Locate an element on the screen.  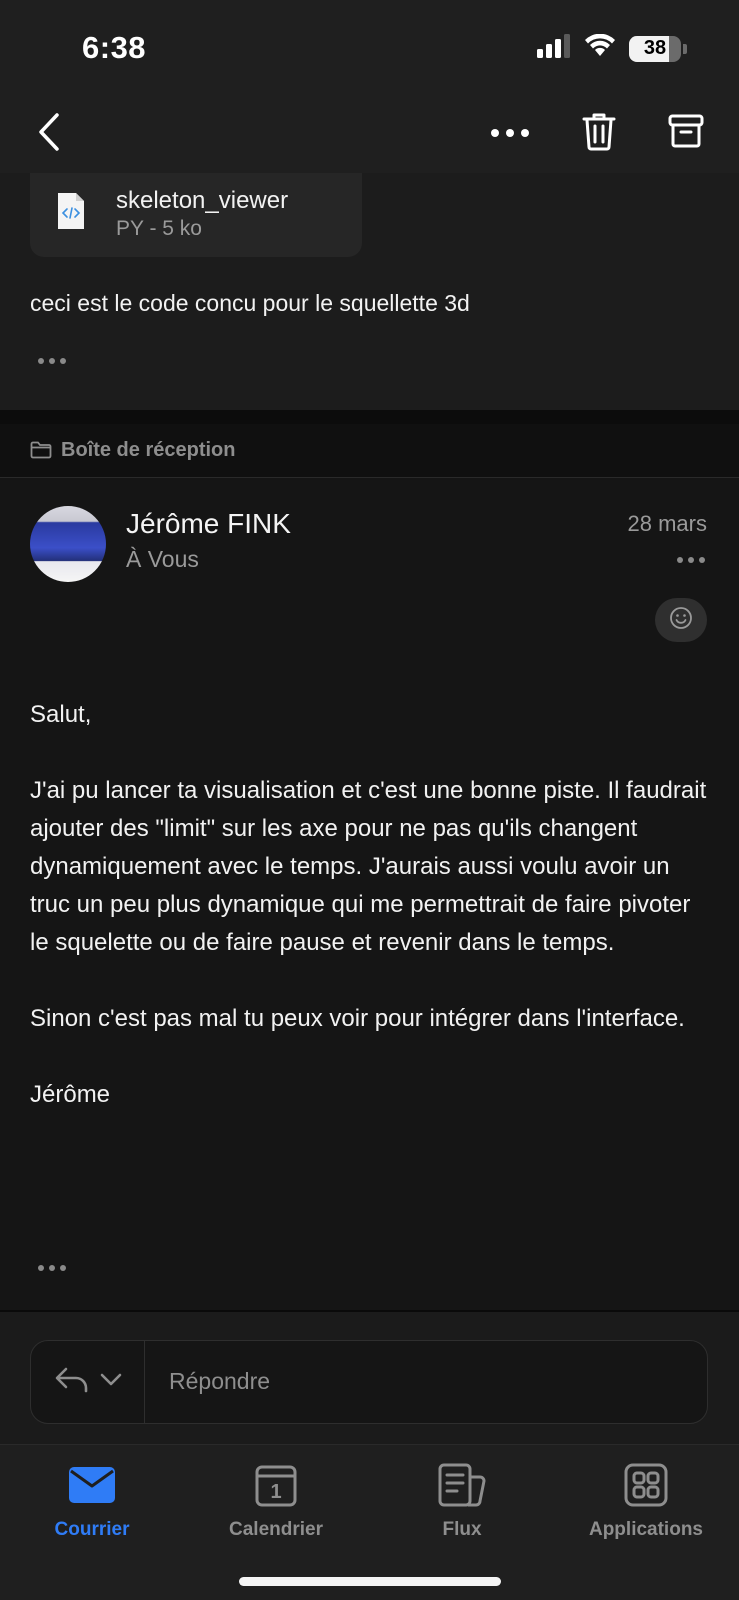
mail-icon is located at coordinates (92, 1485).